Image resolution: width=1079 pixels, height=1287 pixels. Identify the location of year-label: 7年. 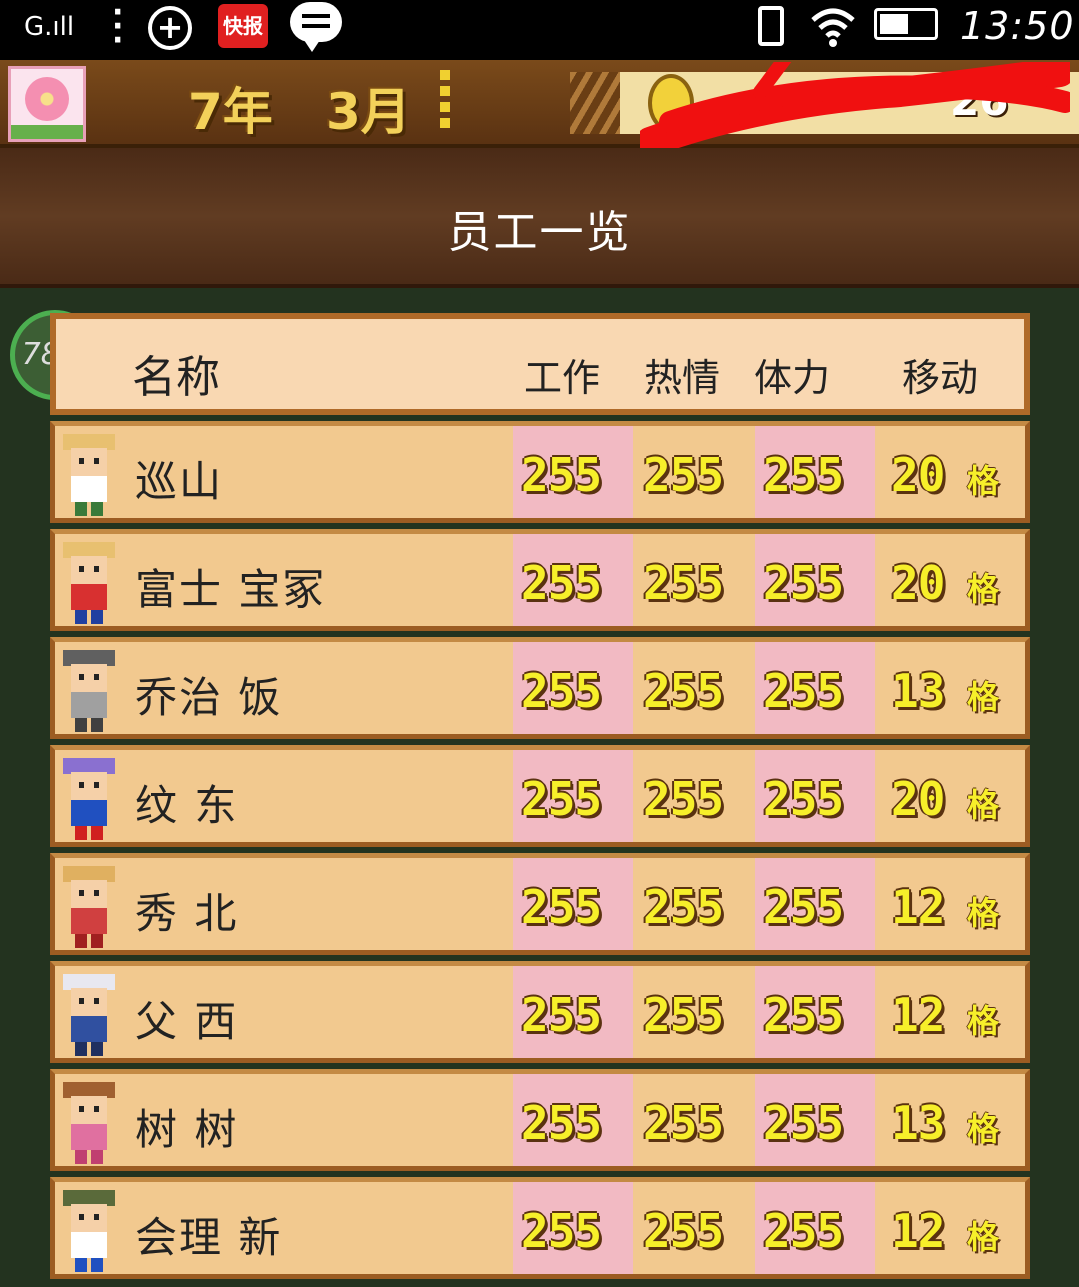
(230, 112).